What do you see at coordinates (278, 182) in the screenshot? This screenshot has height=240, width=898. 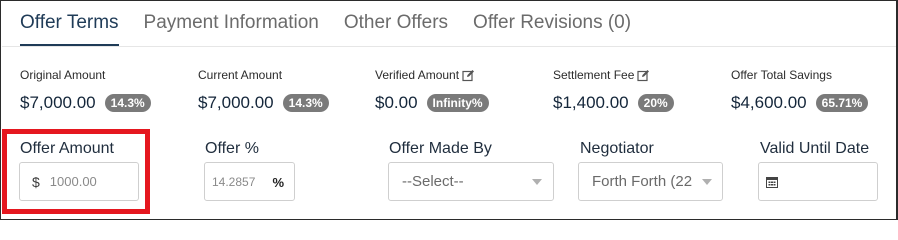 I see `percent-suffix: %` at bounding box center [278, 182].